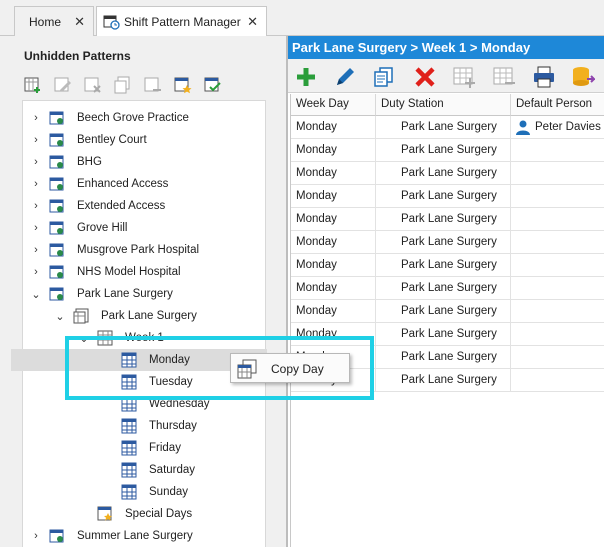 The image size is (604, 547). Describe the element at coordinates (145, 514) in the screenshot. I see `tree-node: Special Days` at that location.